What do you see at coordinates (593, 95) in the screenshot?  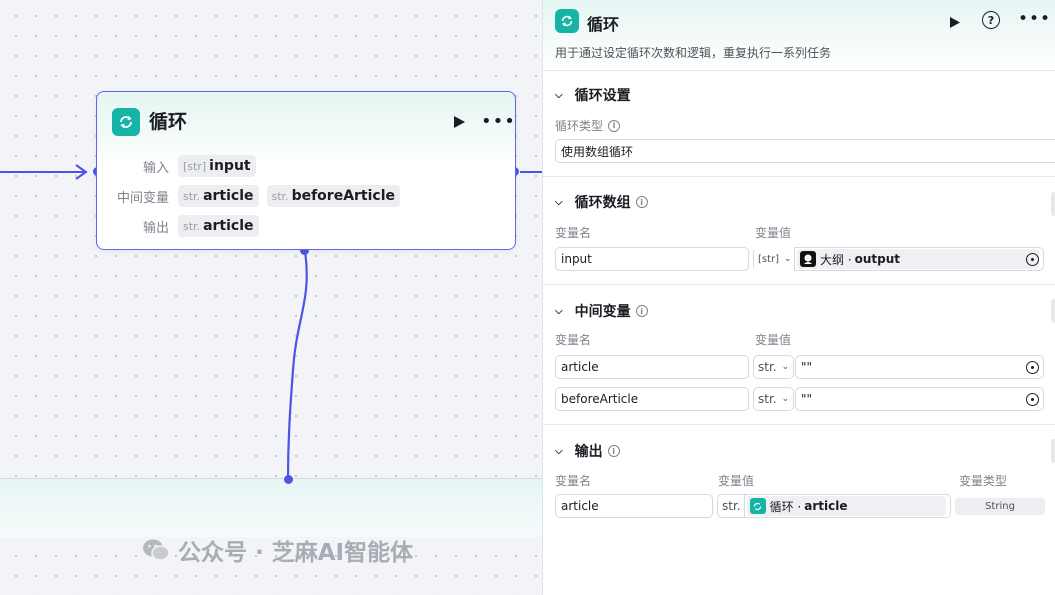 I see `section-loop-settings: ⌵ 循环设置` at bounding box center [593, 95].